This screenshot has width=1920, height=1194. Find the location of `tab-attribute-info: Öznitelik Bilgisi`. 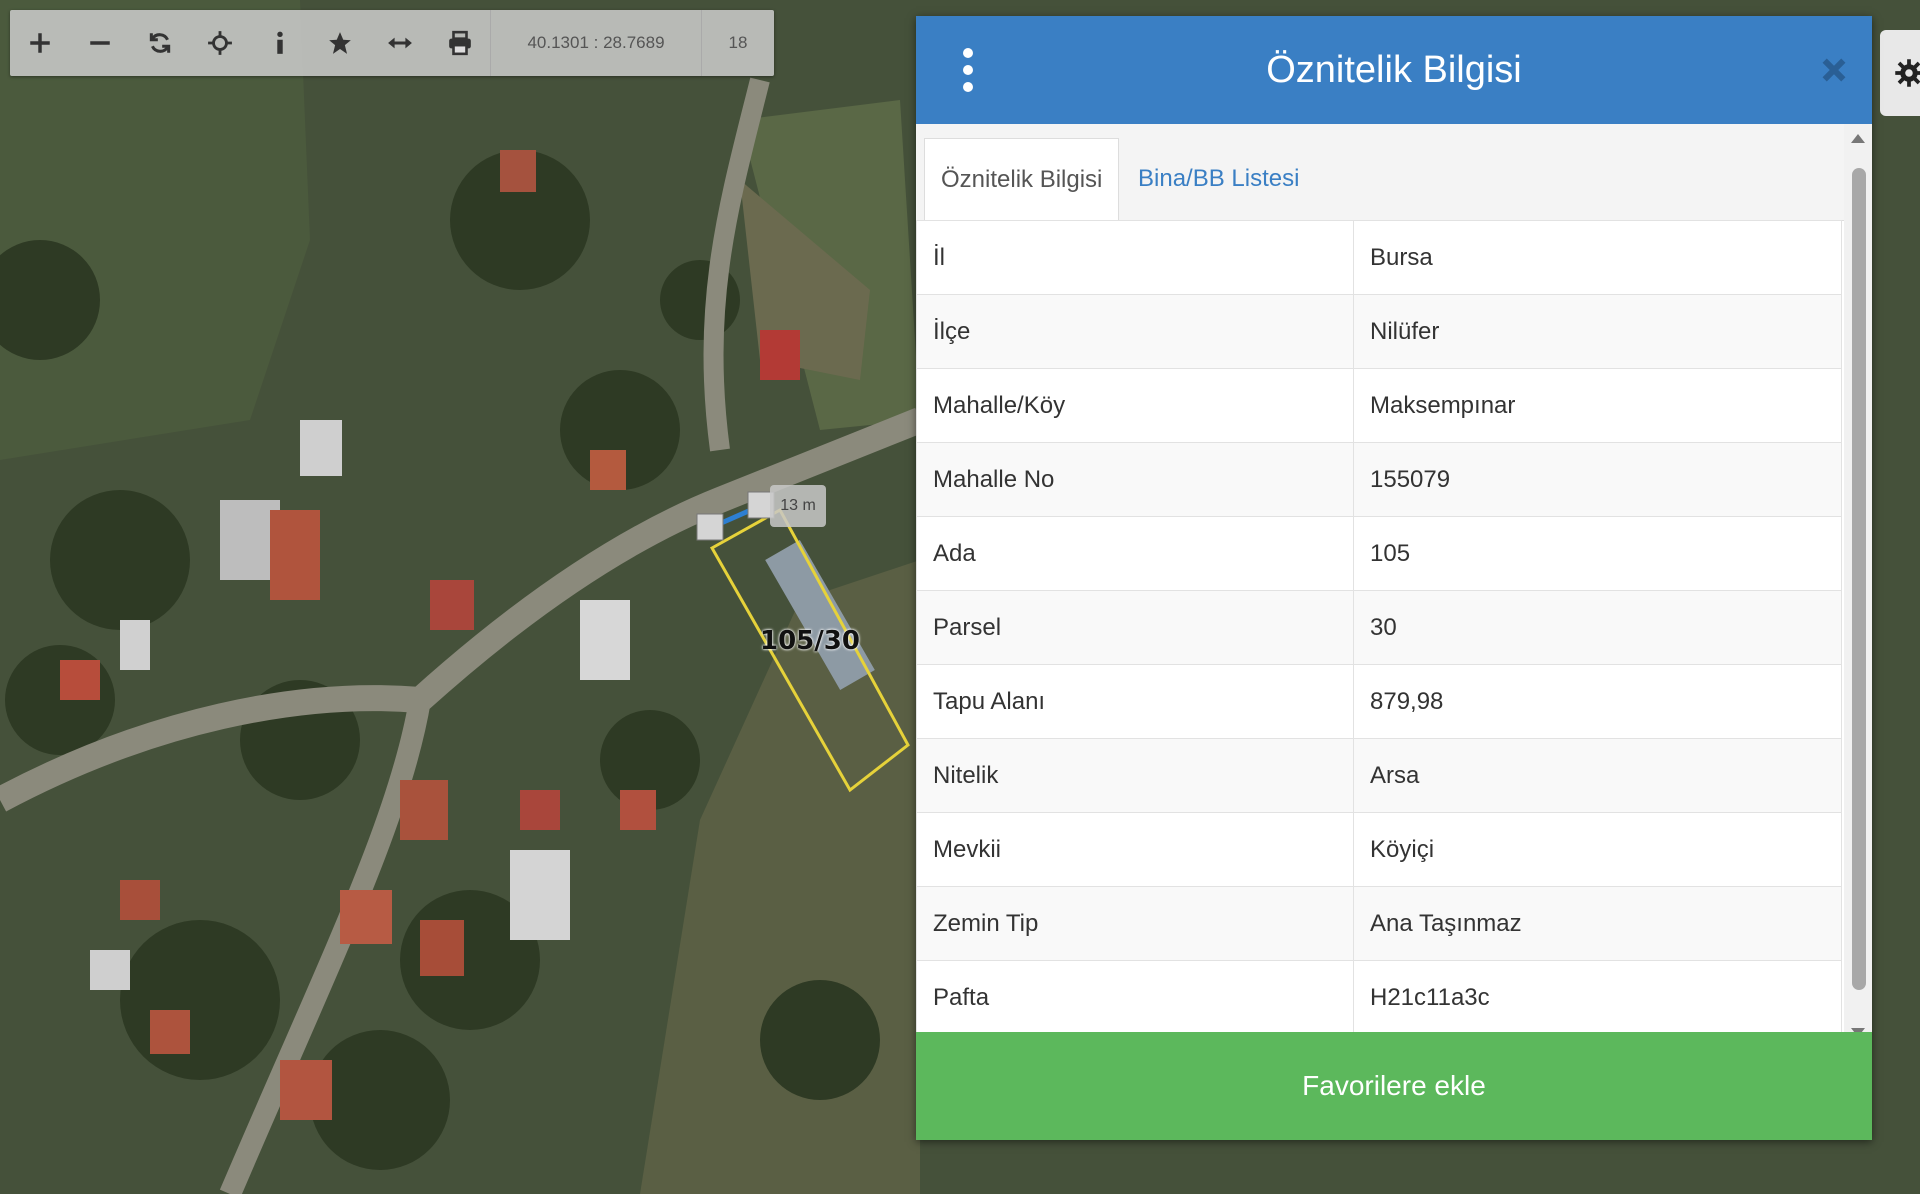

tab-attribute-info: Öznitelik Bilgisi is located at coordinates (1022, 179).